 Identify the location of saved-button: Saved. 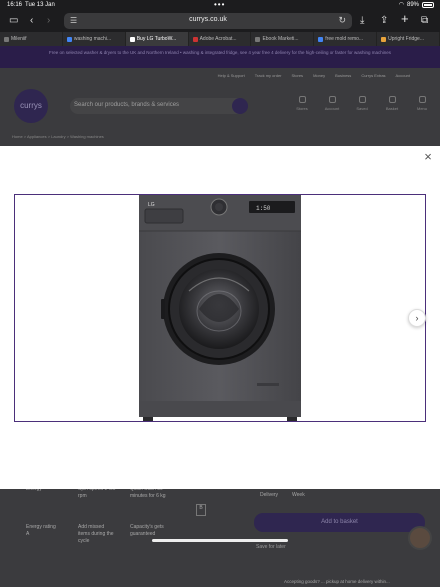
(362, 103).